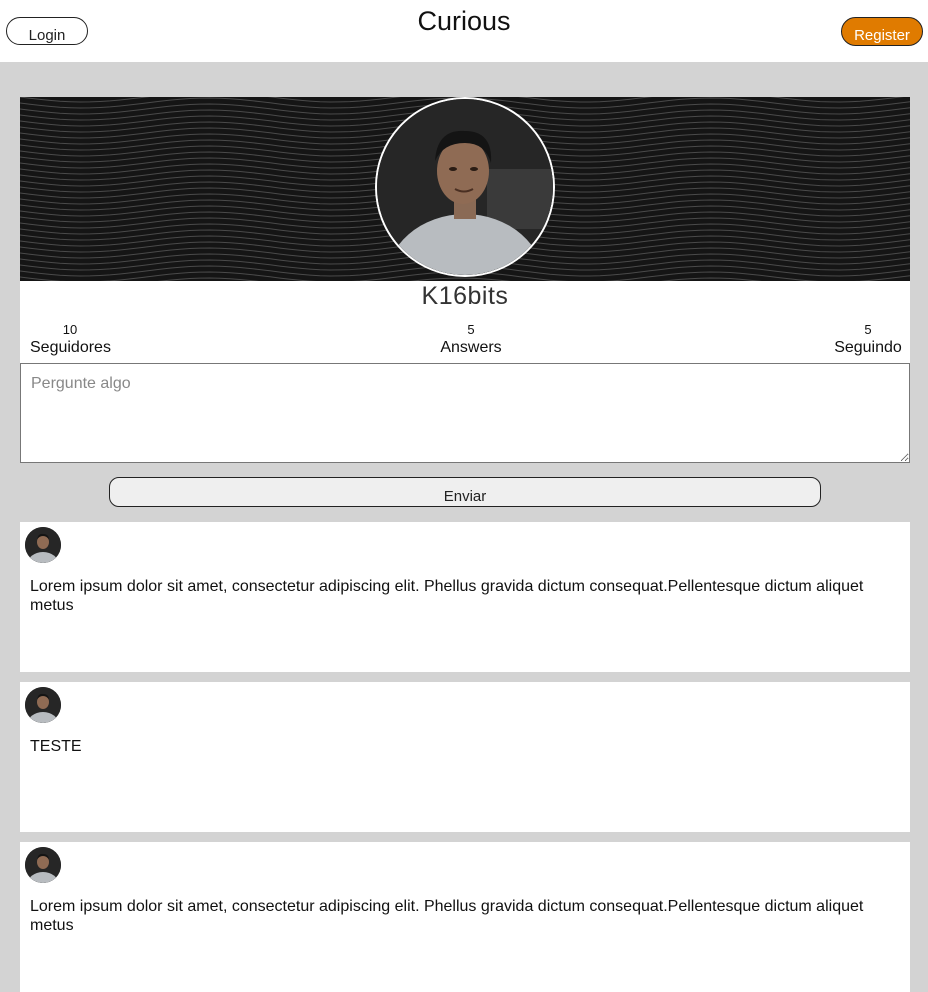 Image resolution: width=928 pixels, height=992 pixels. Describe the element at coordinates (465, 413) in the screenshot. I see `question-input` at that location.